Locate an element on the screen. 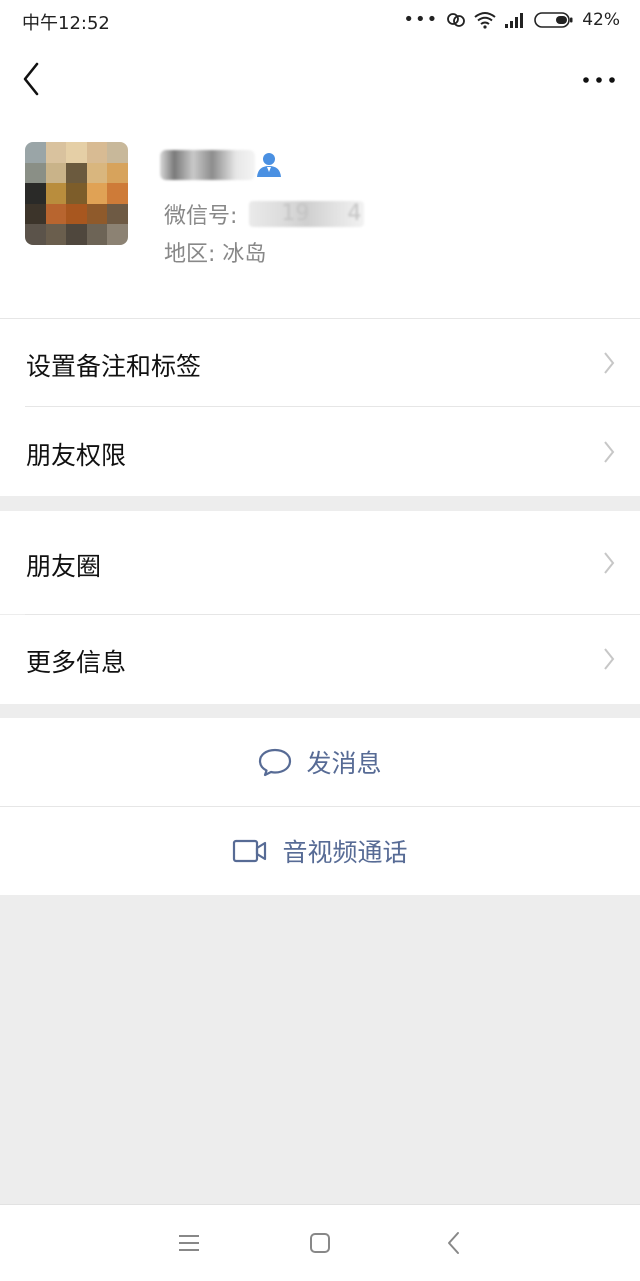  back-arrow-icon is located at coordinates (453, 1243).